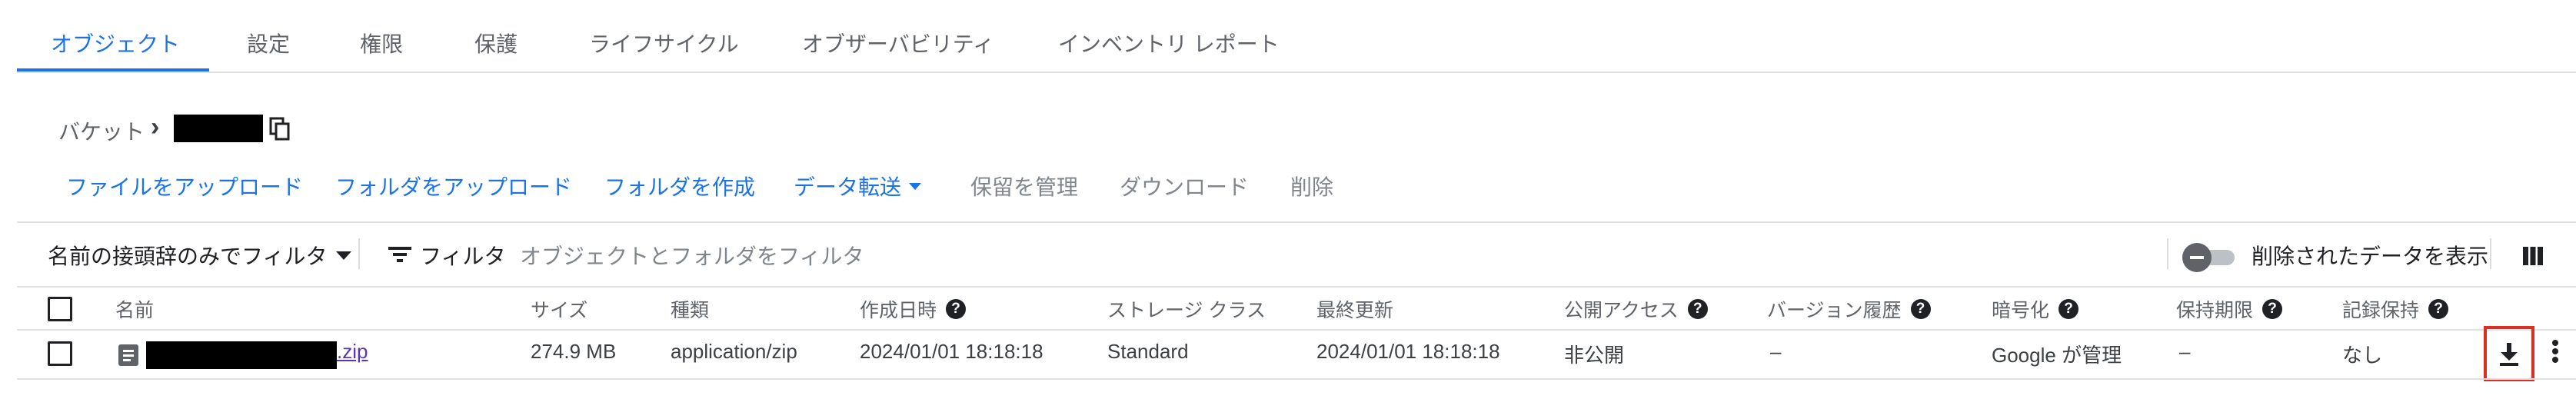 This screenshot has width=2576, height=399. What do you see at coordinates (2057, 355) in the screenshot?
I see `cell-encryption: Google が管理` at bounding box center [2057, 355].